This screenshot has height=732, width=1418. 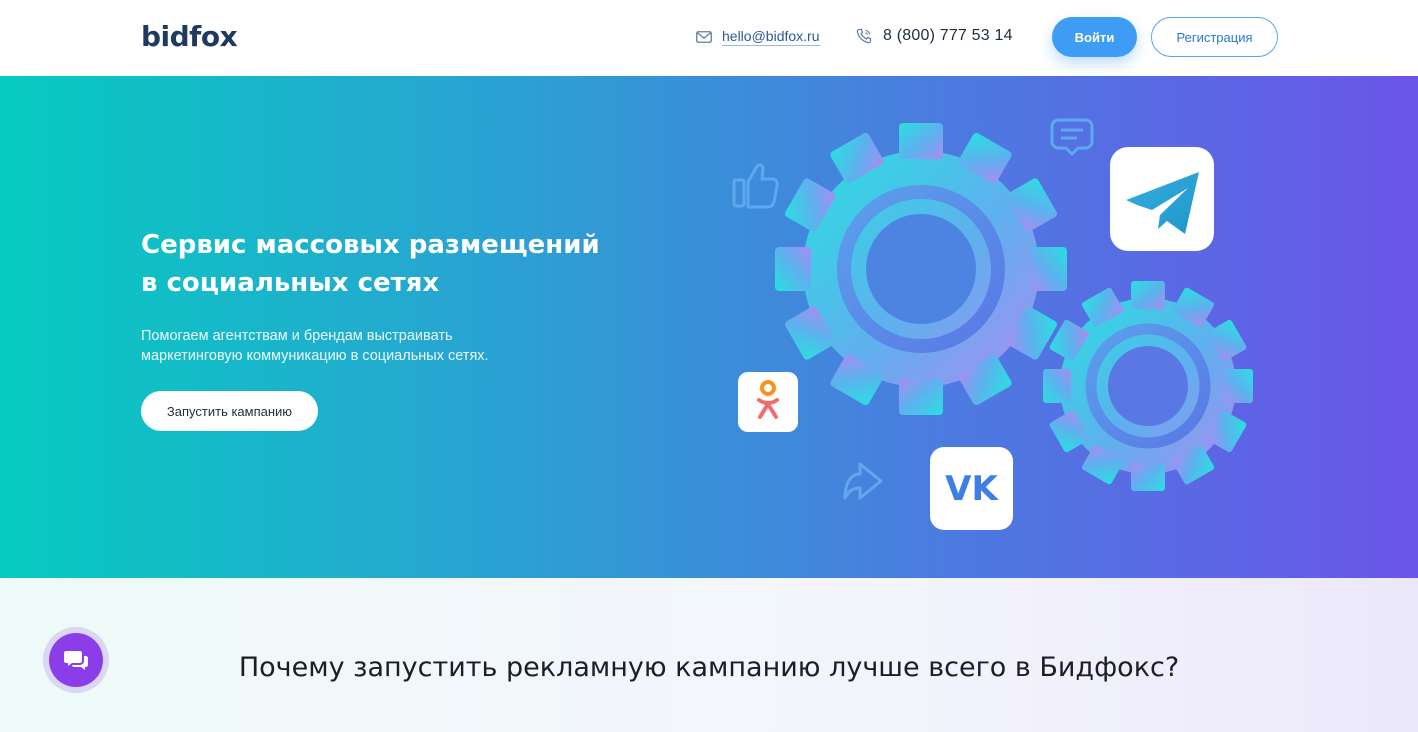 I want to click on svg-text: VK, so click(x=972, y=489).